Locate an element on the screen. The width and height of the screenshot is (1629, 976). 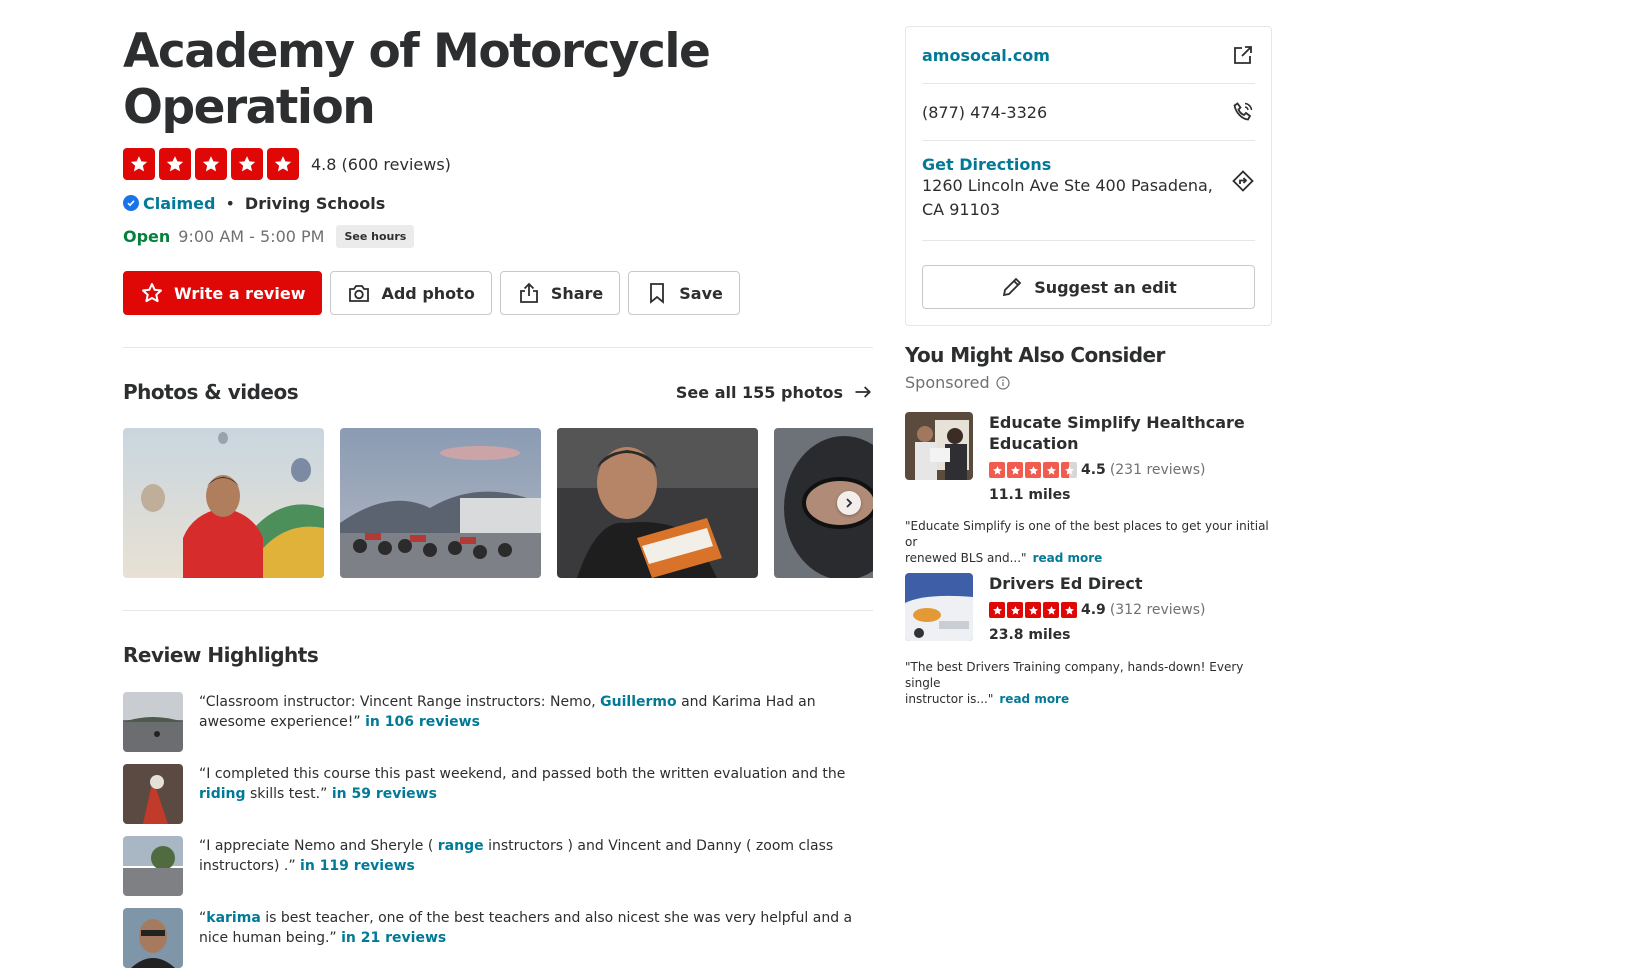
external-link-icon is located at coordinates (1243, 55).